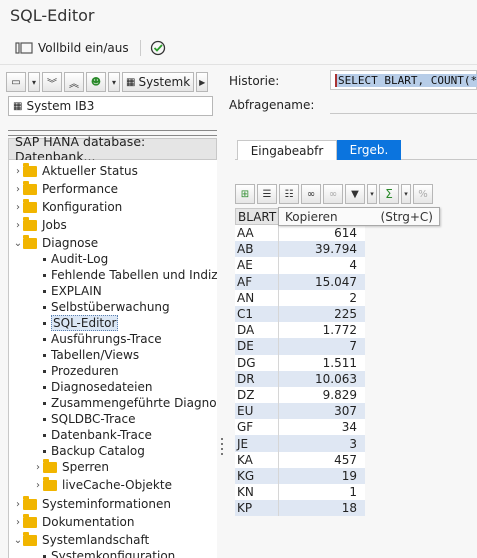  What do you see at coordinates (106, 307) in the screenshot?
I see `tree-node-selbstueberwachung: Selbstüberwachung` at bounding box center [106, 307].